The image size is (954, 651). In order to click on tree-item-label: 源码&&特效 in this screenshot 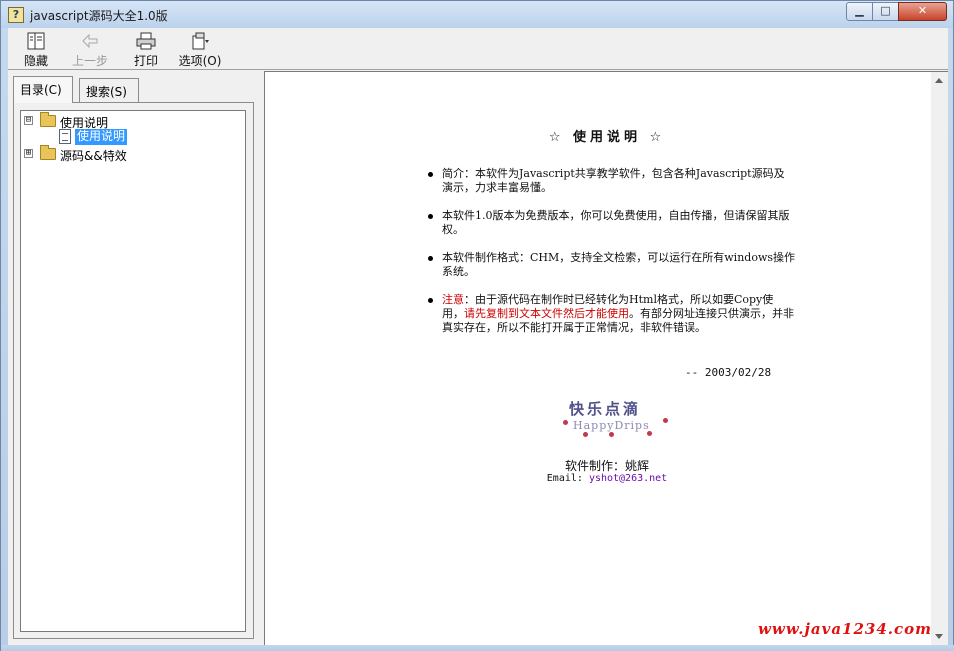, I will do `click(93, 156)`.